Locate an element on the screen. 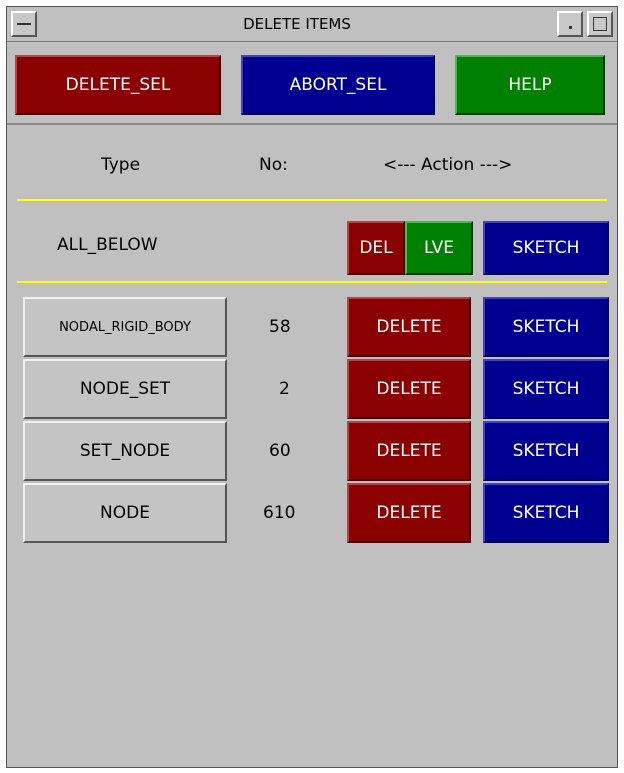 The height and width of the screenshot is (773, 624). sketch-all-button: SKETCH is located at coordinates (546, 248).